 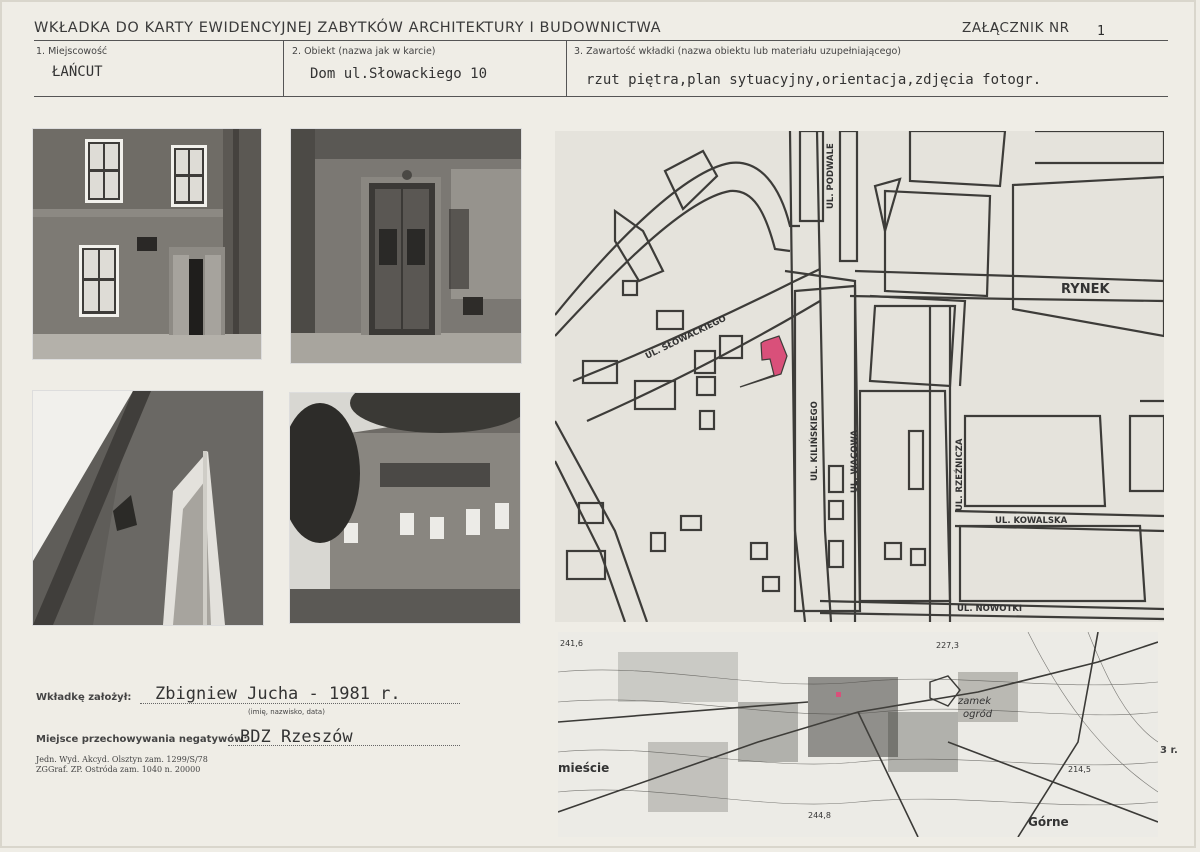 What do you see at coordinates (1085, 289) in the screenshot?
I see `map-label-rynek: RYNEK` at bounding box center [1085, 289].